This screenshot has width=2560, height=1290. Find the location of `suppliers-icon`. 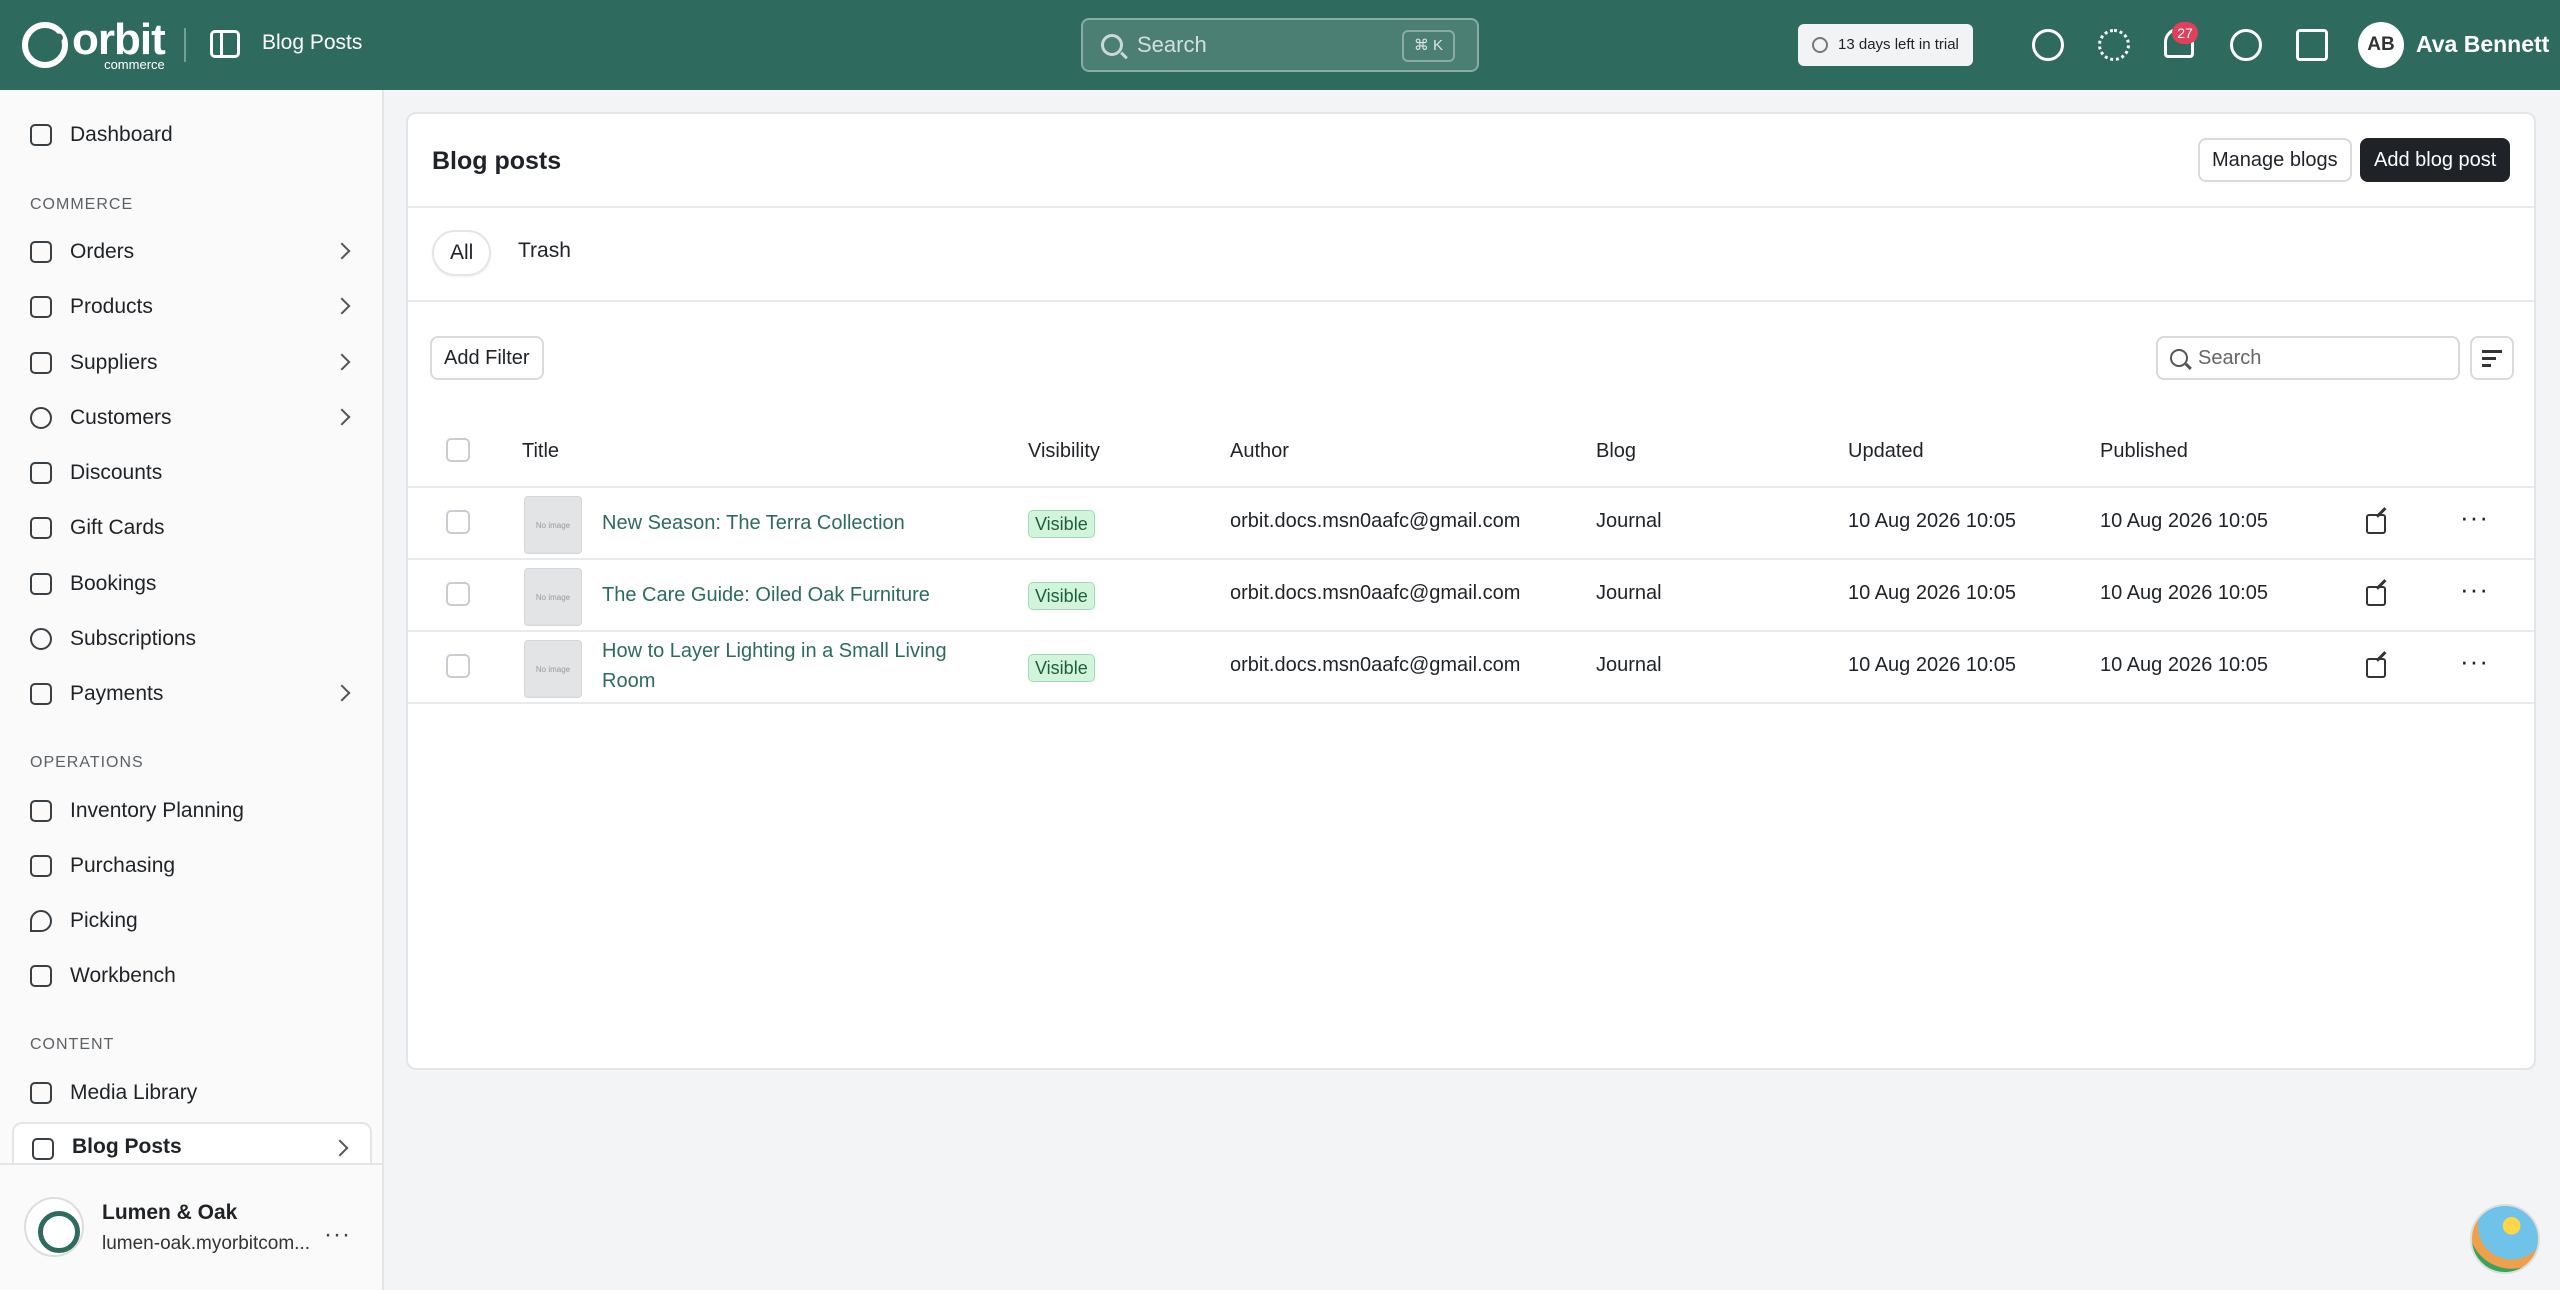

suppliers-icon is located at coordinates (41, 363).